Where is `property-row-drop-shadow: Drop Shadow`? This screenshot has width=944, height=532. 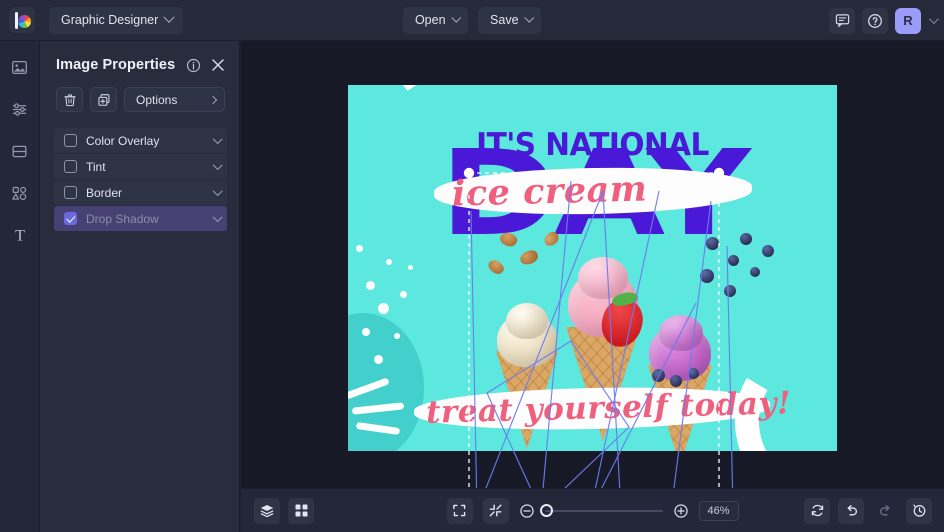
property-row-drop-shadow: Drop Shadow is located at coordinates (140, 218).